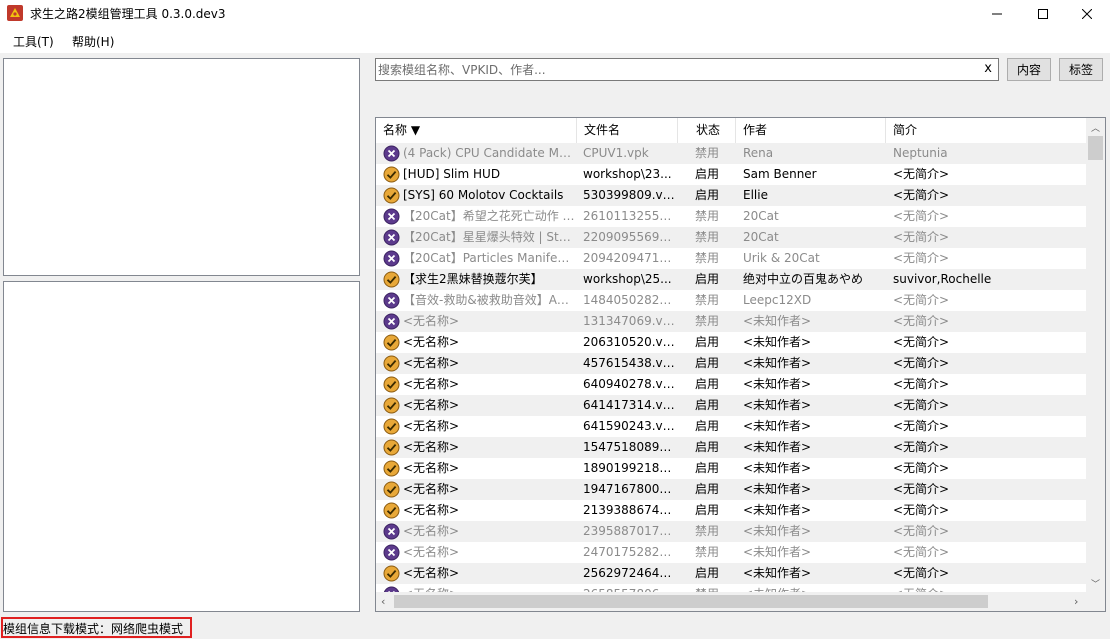 The image size is (1110, 639). I want to click on scroll-up-icon: ︿, so click(1095, 127).